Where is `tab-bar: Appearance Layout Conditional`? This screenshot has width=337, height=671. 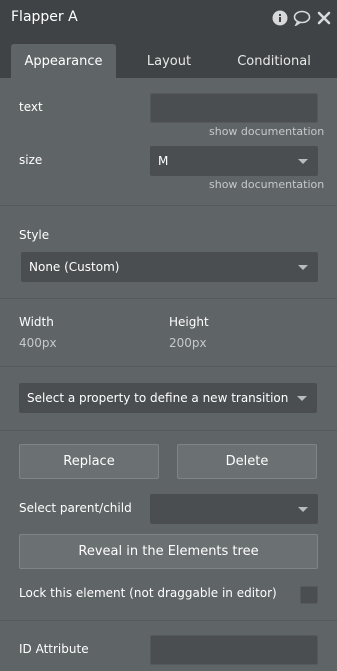
tab-bar: Appearance Layout Conditional is located at coordinates (168, 57).